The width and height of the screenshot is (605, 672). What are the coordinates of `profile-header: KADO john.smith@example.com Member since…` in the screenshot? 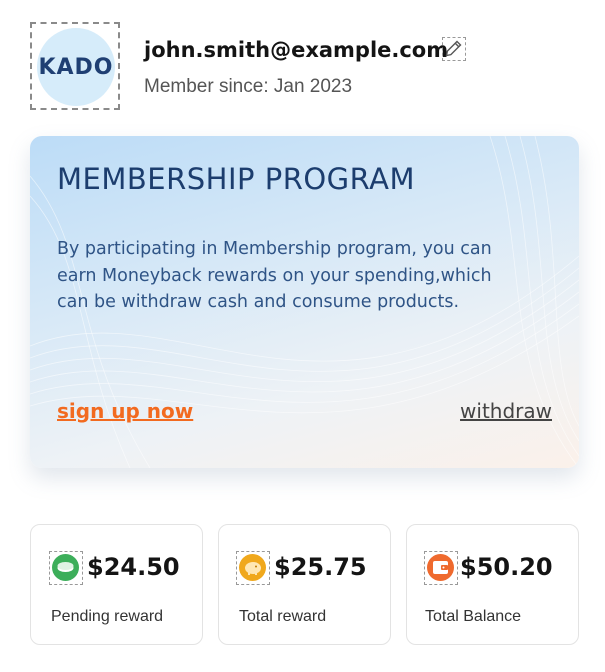 It's located at (310, 66).